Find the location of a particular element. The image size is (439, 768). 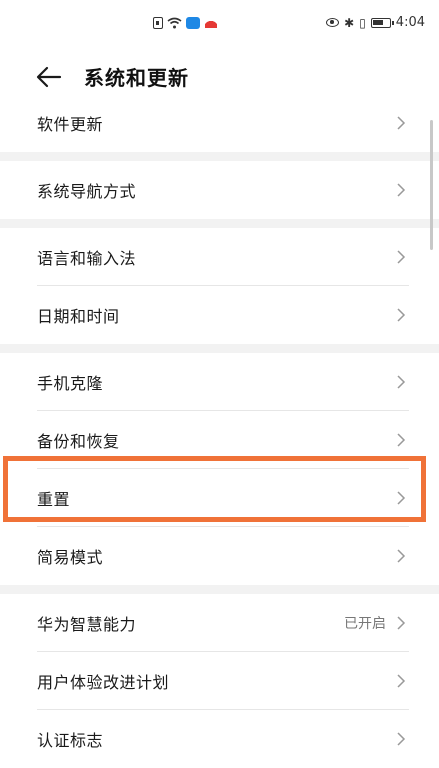

list-item-certification: 认证标志 is located at coordinates (219, 739).